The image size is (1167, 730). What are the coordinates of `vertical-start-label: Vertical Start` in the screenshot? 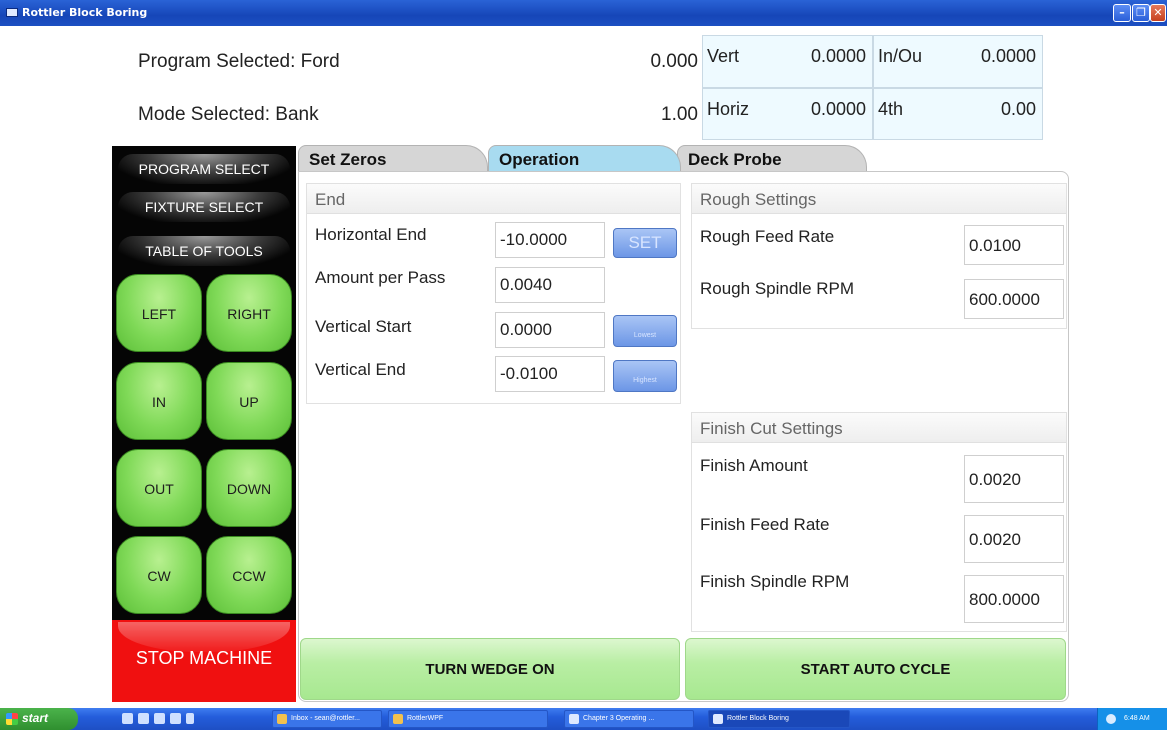 It's located at (363, 326).